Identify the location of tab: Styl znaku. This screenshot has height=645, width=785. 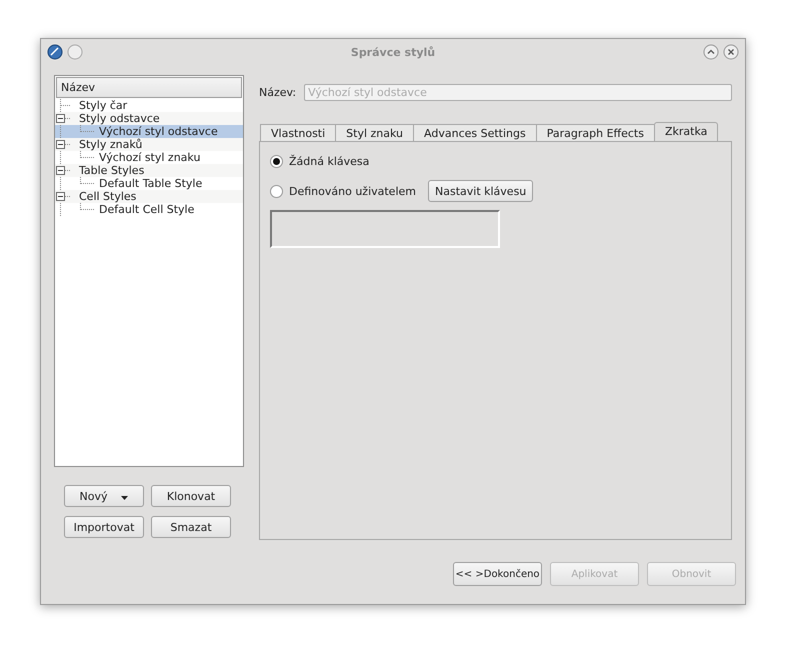
(374, 133).